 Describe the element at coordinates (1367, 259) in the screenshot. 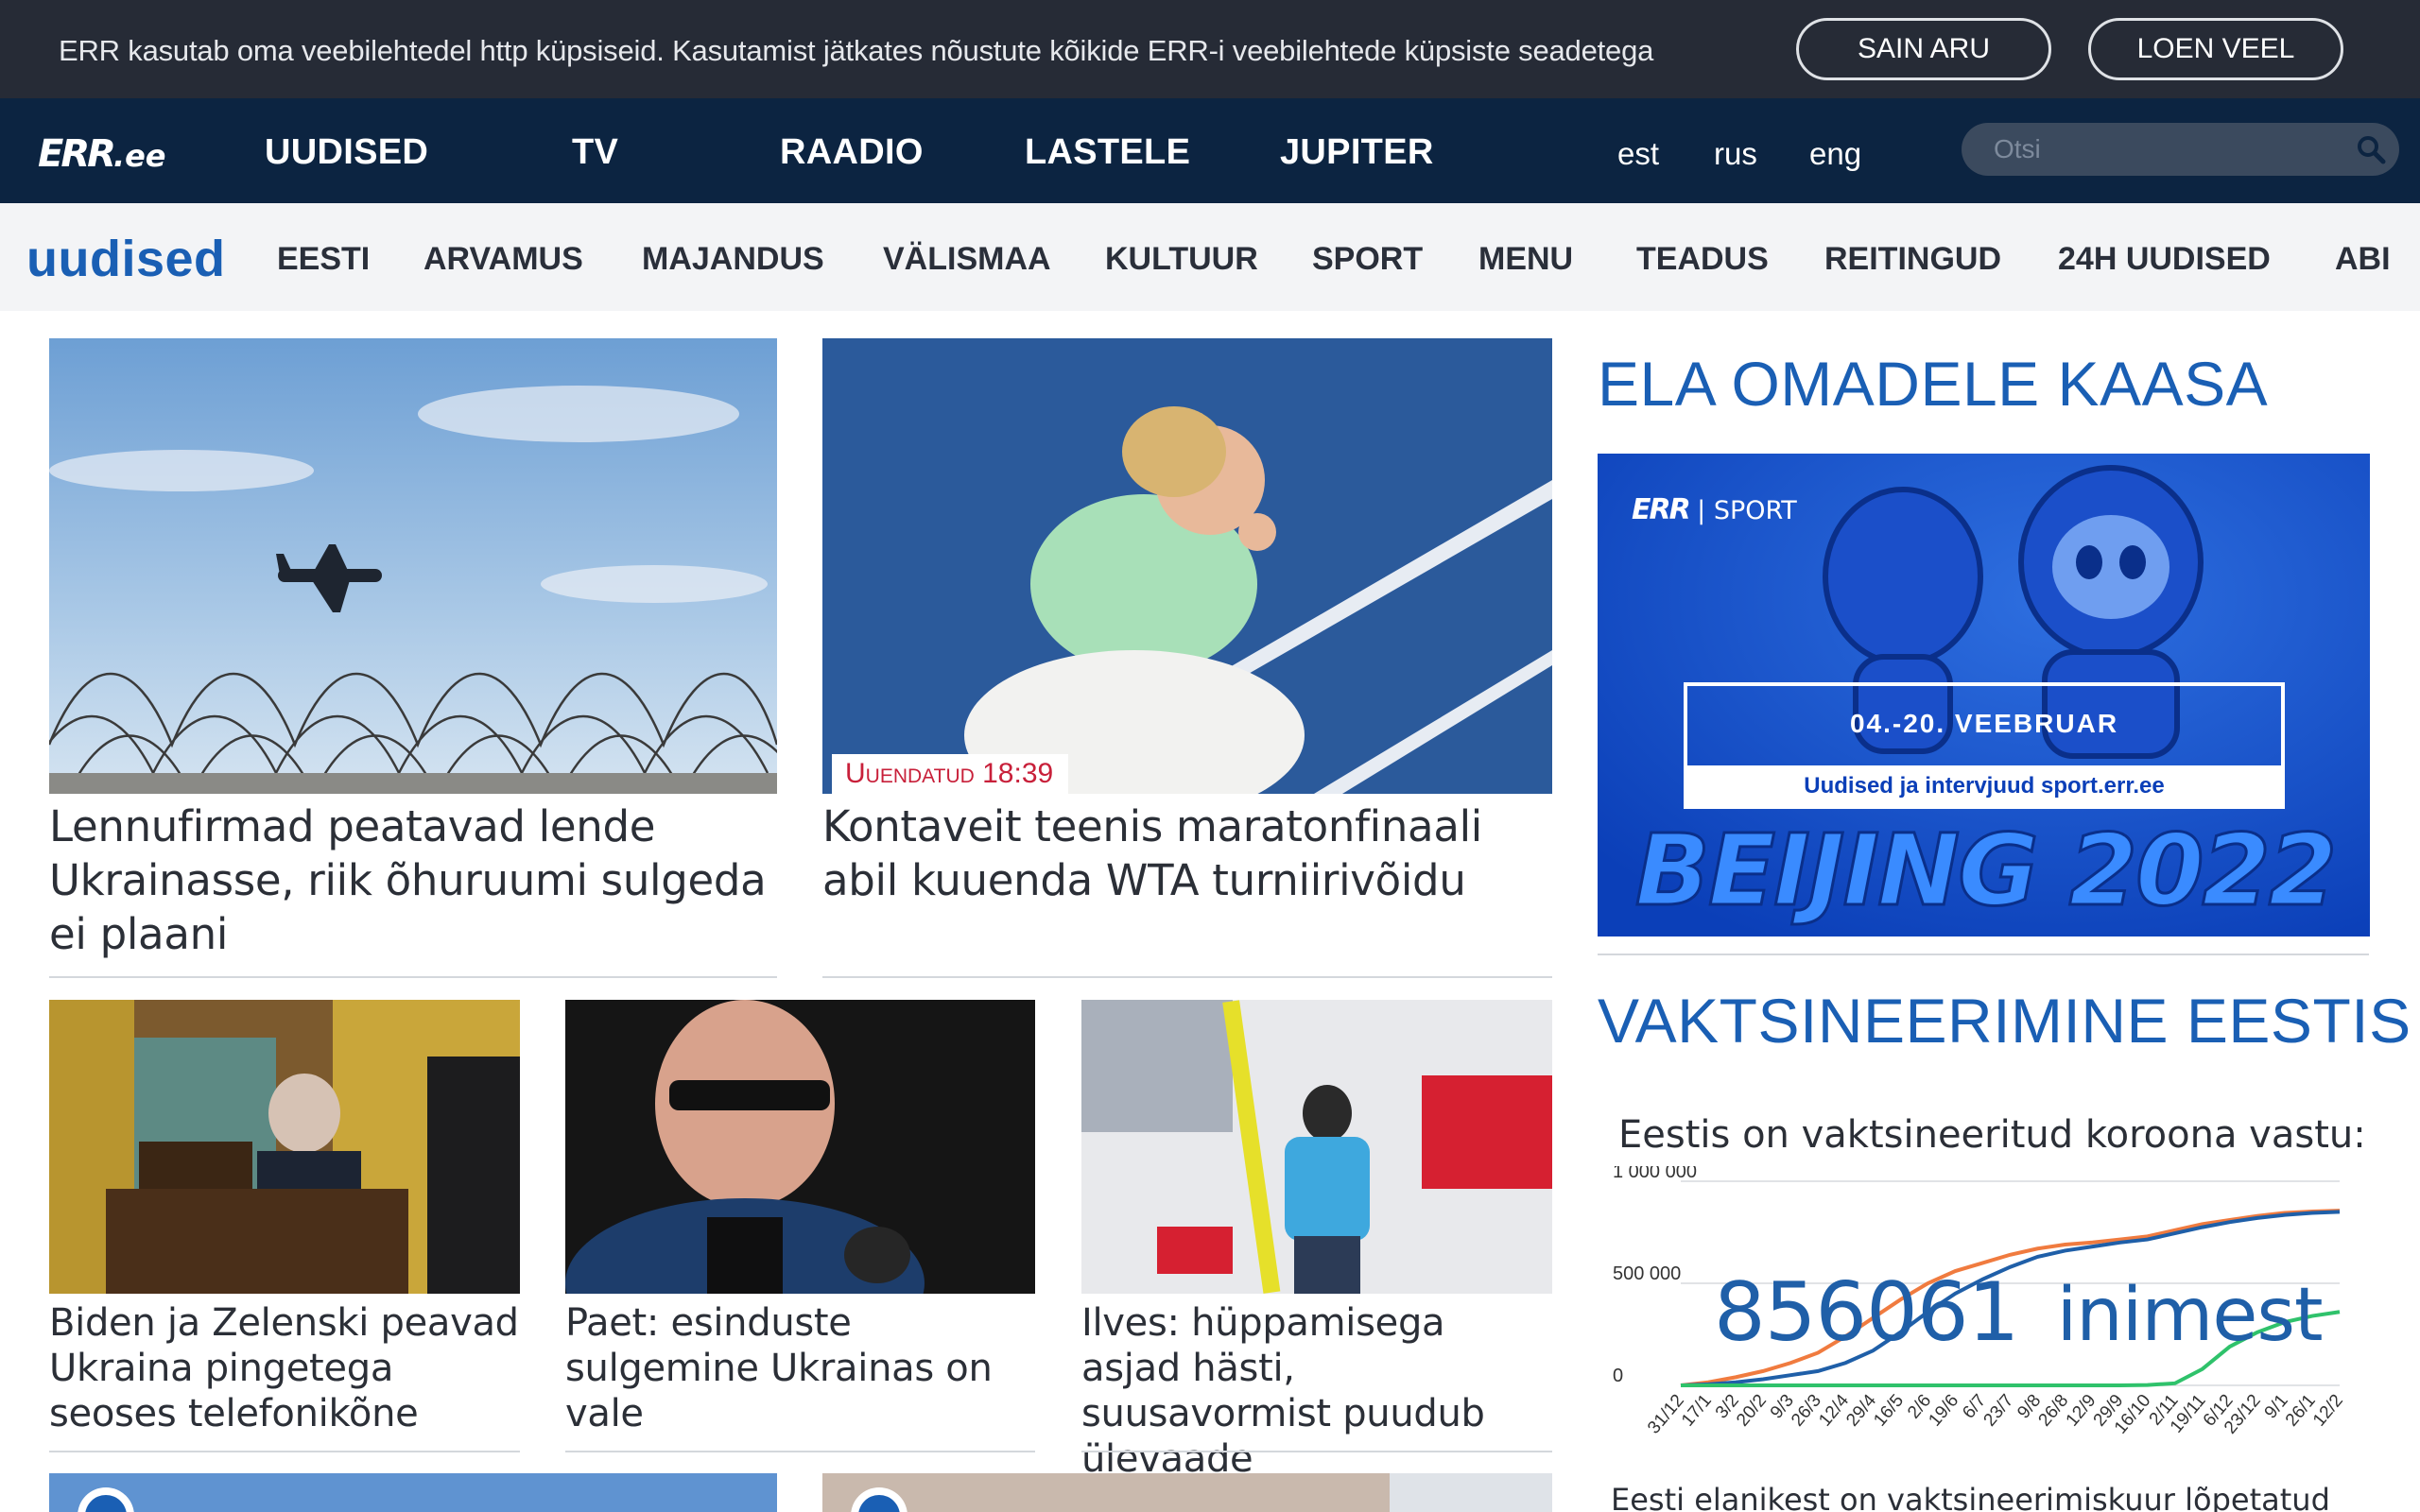

I see `subnav-sport: SPORT` at that location.